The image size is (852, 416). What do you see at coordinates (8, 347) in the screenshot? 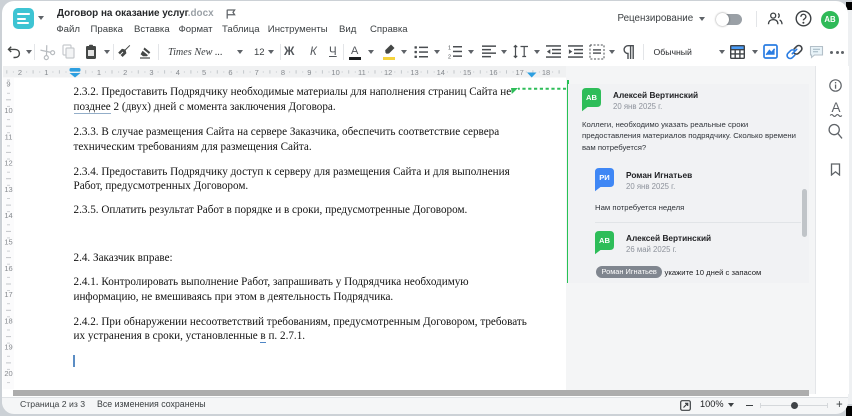
I see `svg-text: 19` at bounding box center [8, 347].